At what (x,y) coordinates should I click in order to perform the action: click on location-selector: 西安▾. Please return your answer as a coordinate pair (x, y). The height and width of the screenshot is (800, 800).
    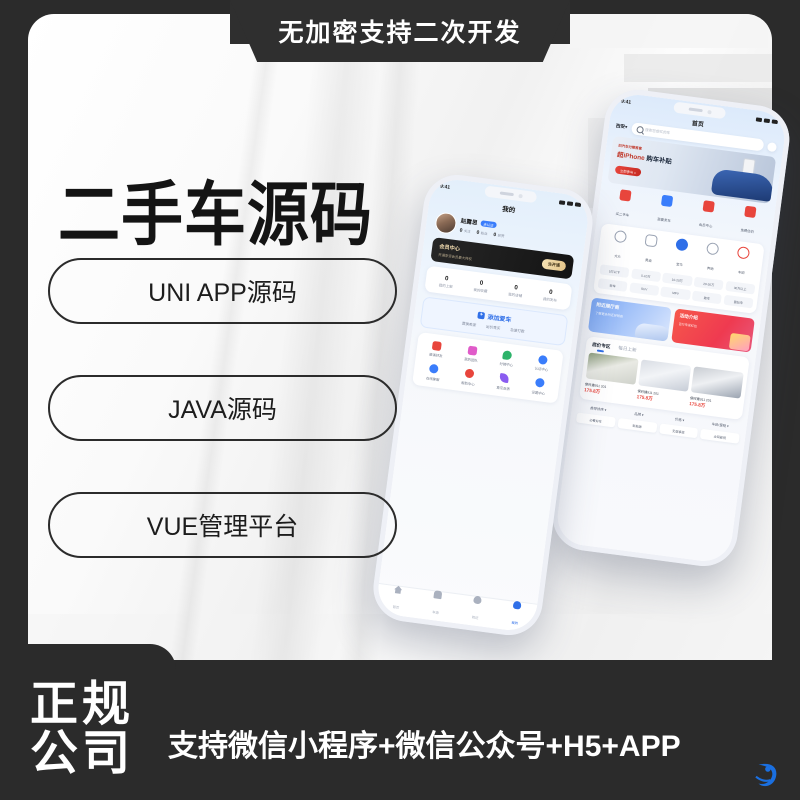
    Looking at the image, I should click on (621, 126).